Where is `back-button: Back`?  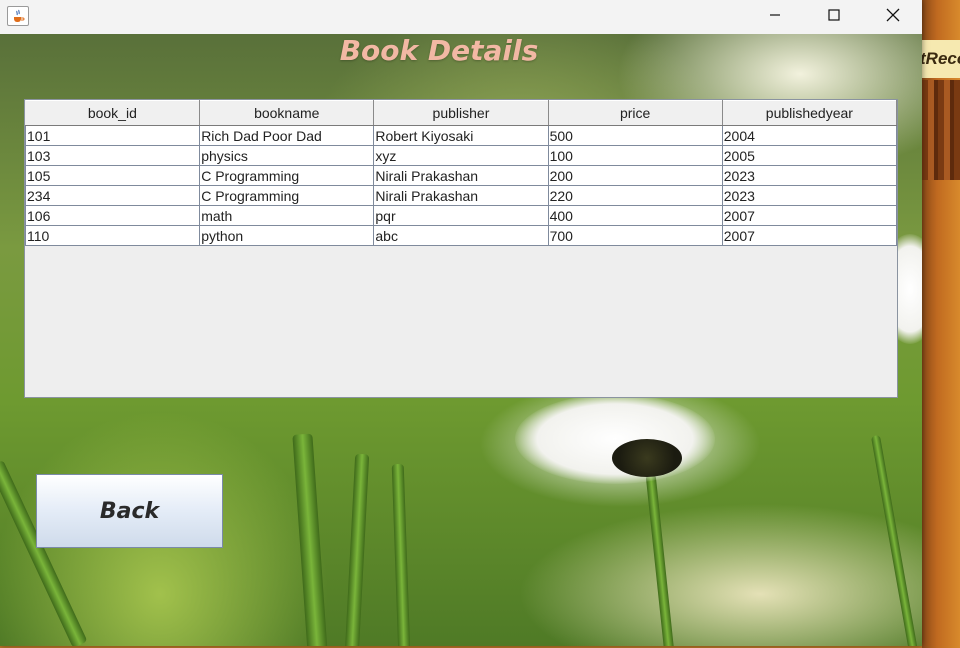 back-button: Back is located at coordinates (129, 511).